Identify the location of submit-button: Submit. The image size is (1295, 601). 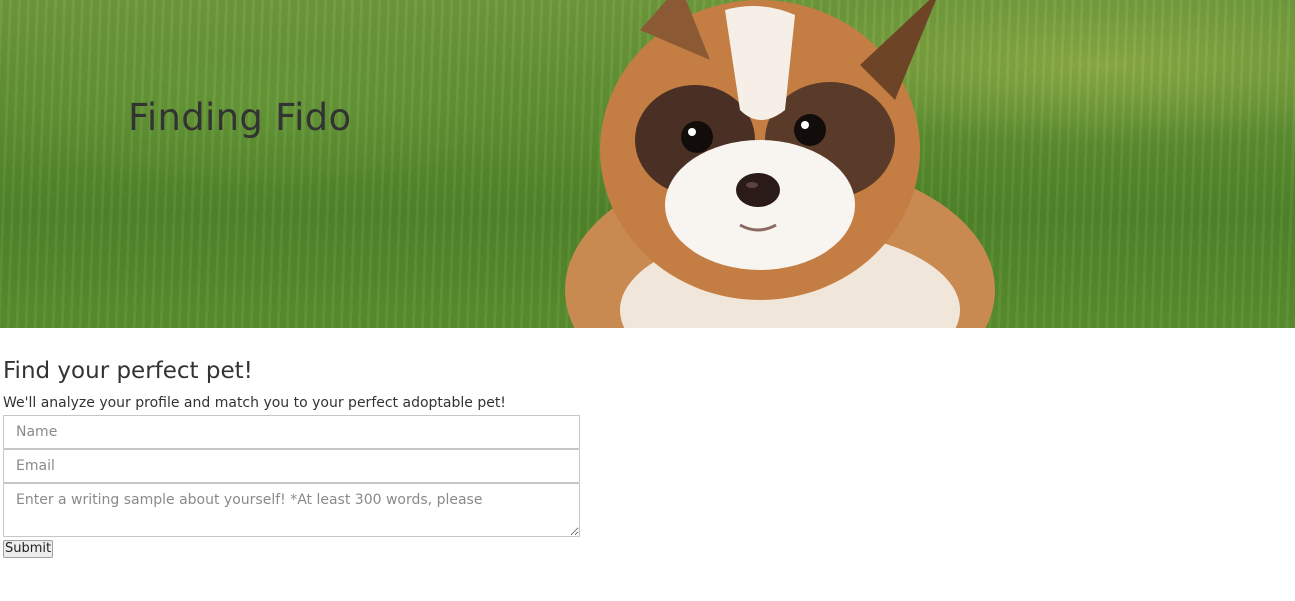
(28, 548).